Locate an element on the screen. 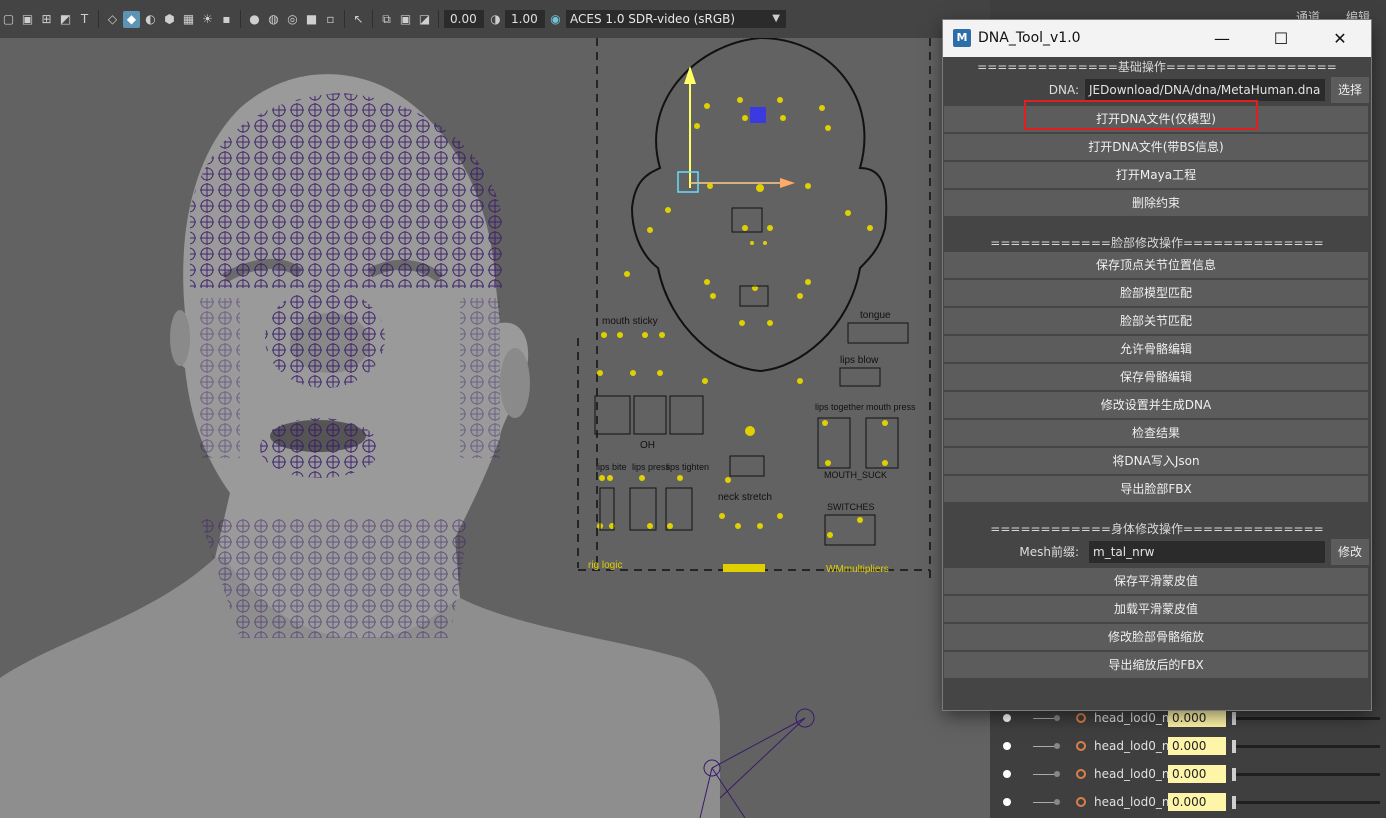  modify-face-bone-scale-button: 修改脸部骨骼缩放 is located at coordinates (1156, 637).